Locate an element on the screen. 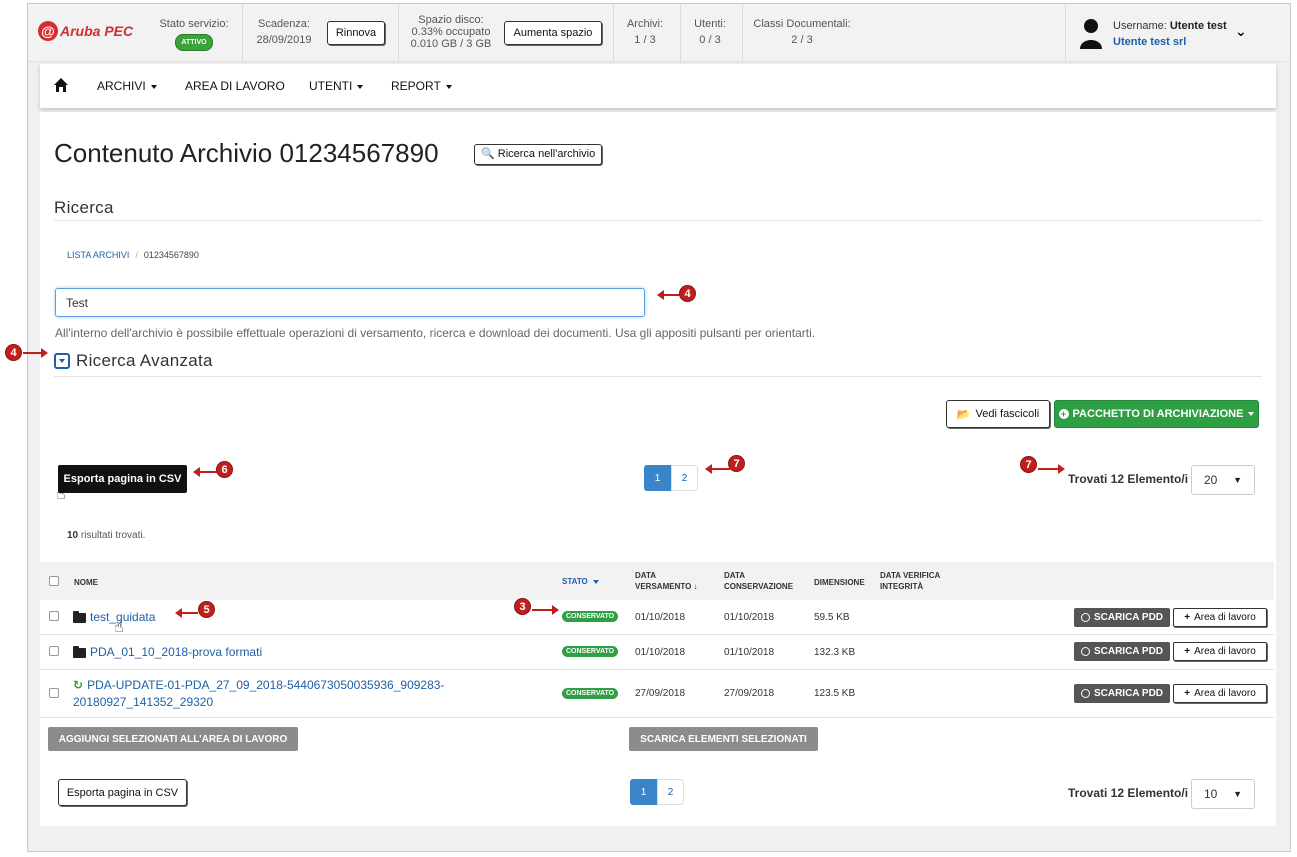  archives-value: 1 / 3 is located at coordinates (645, 40).